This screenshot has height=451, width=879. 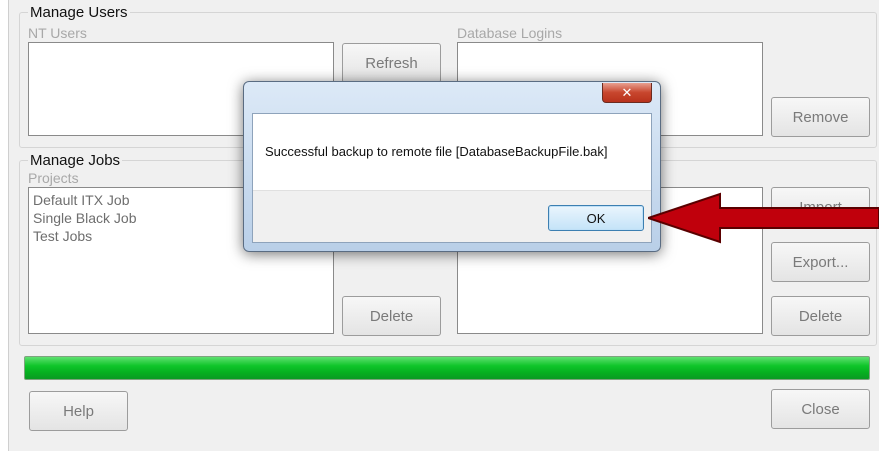 I want to click on manage-users-title: Manage Users, so click(x=79, y=12).